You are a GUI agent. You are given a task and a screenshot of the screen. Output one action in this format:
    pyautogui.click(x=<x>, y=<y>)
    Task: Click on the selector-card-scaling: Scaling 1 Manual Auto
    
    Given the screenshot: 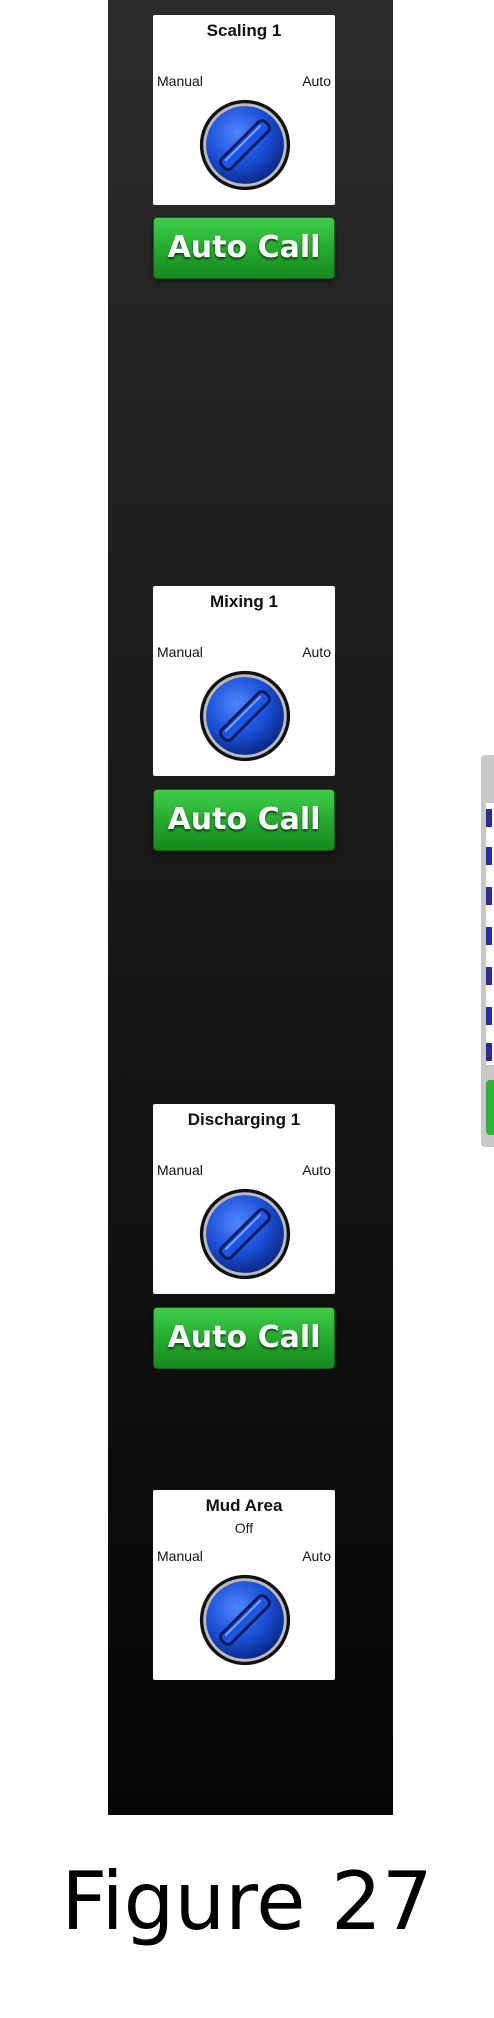 What is the action you would take?
    pyautogui.click(x=244, y=110)
    